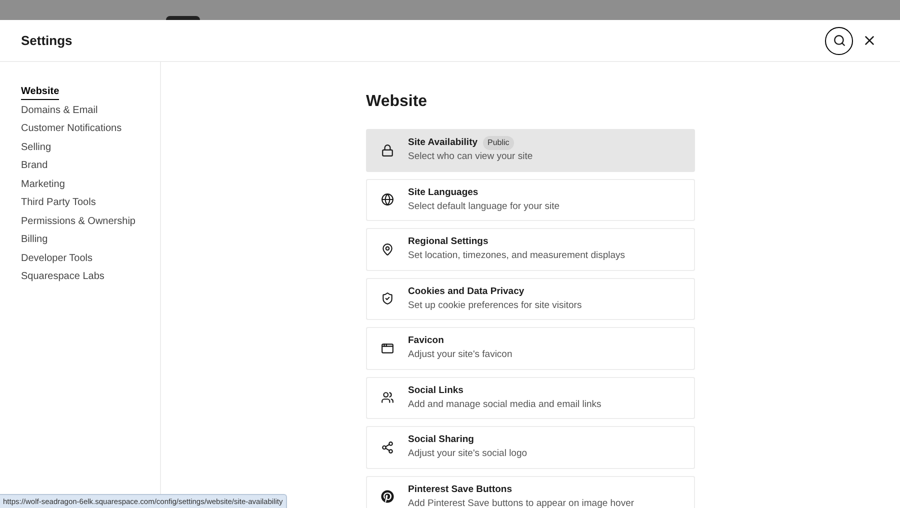  Describe the element at coordinates (460, 489) in the screenshot. I see `card-title: Pinterest Save Buttons` at that location.